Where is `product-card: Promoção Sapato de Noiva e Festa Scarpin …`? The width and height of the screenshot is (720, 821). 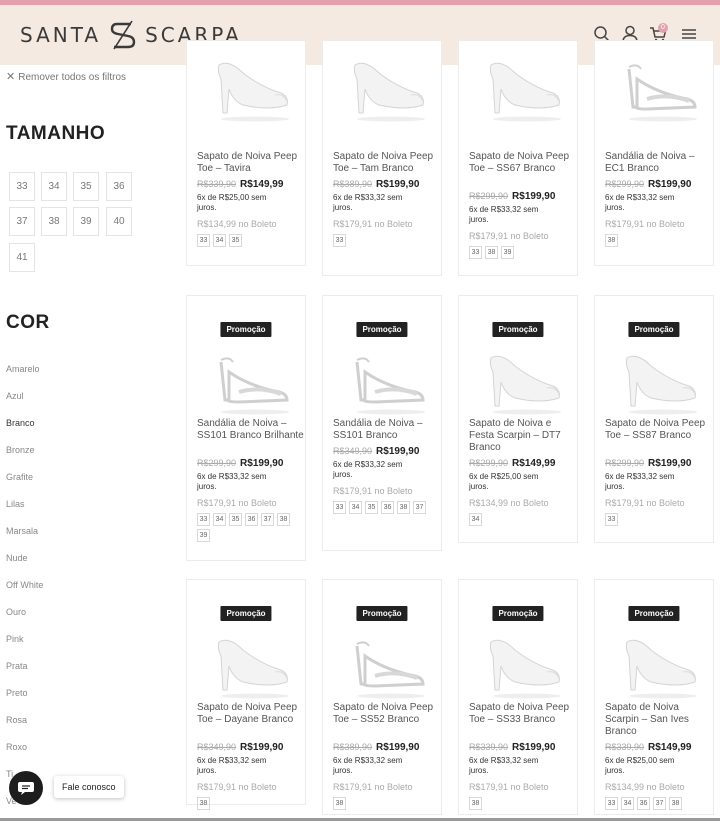 product-card: Promoção Sapato de Noiva e Festa Scarpin … is located at coordinates (518, 419).